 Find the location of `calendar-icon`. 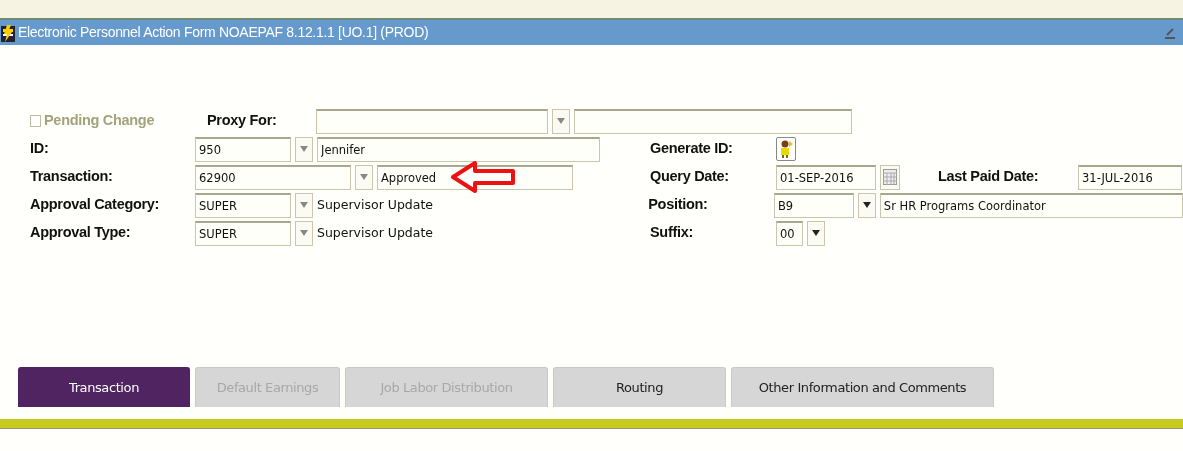

calendar-icon is located at coordinates (890, 177).